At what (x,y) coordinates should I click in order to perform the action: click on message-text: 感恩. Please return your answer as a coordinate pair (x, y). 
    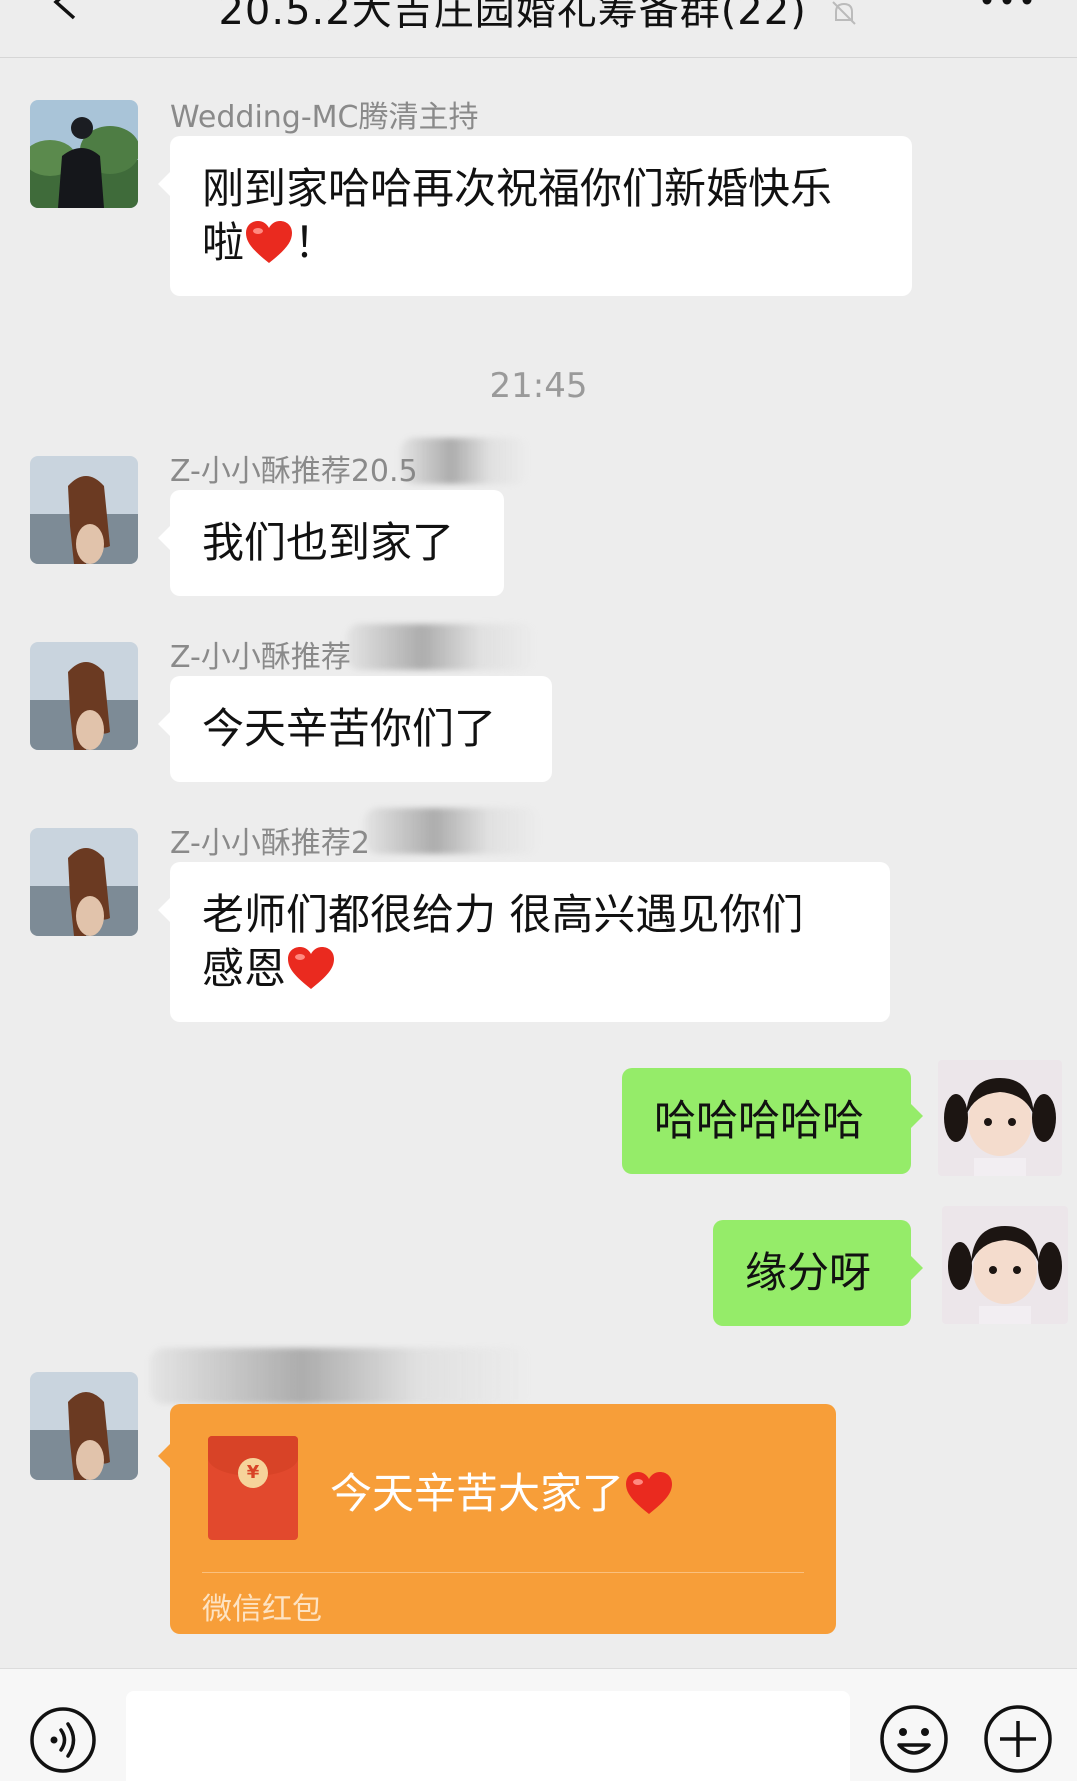
    Looking at the image, I should click on (244, 968).